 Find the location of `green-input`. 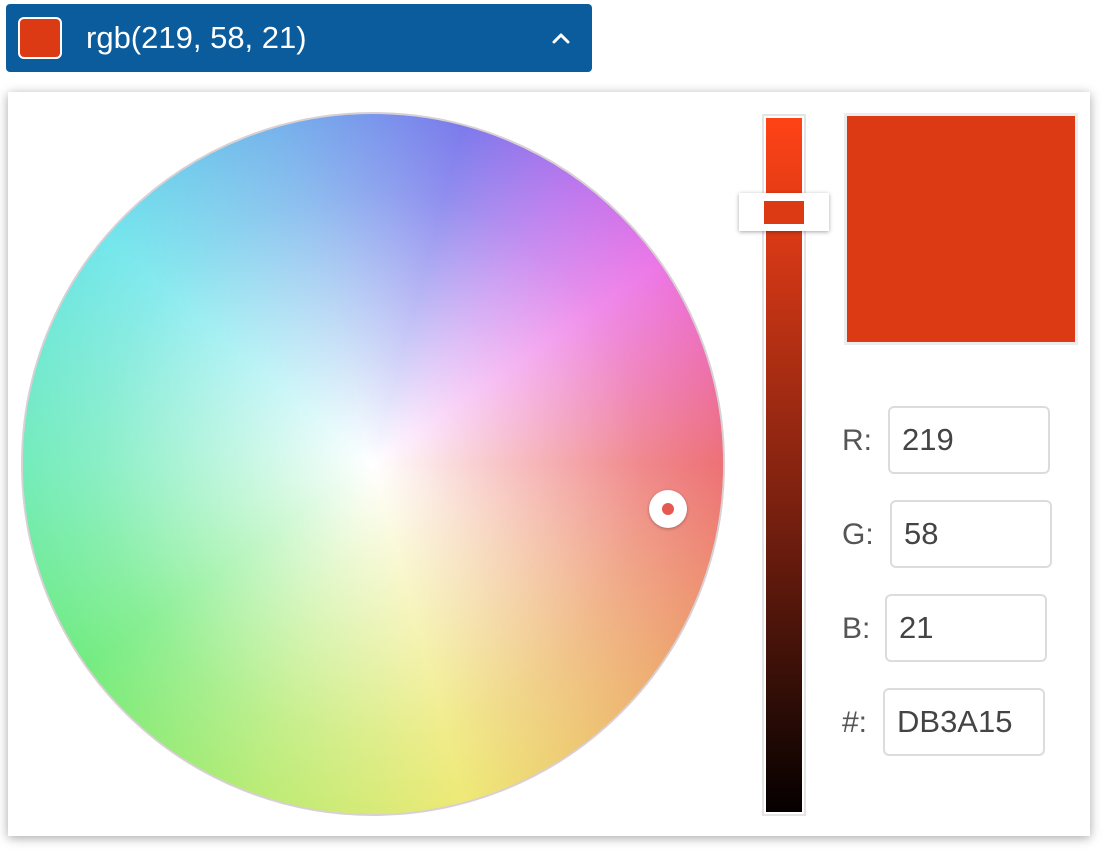

green-input is located at coordinates (971, 534).